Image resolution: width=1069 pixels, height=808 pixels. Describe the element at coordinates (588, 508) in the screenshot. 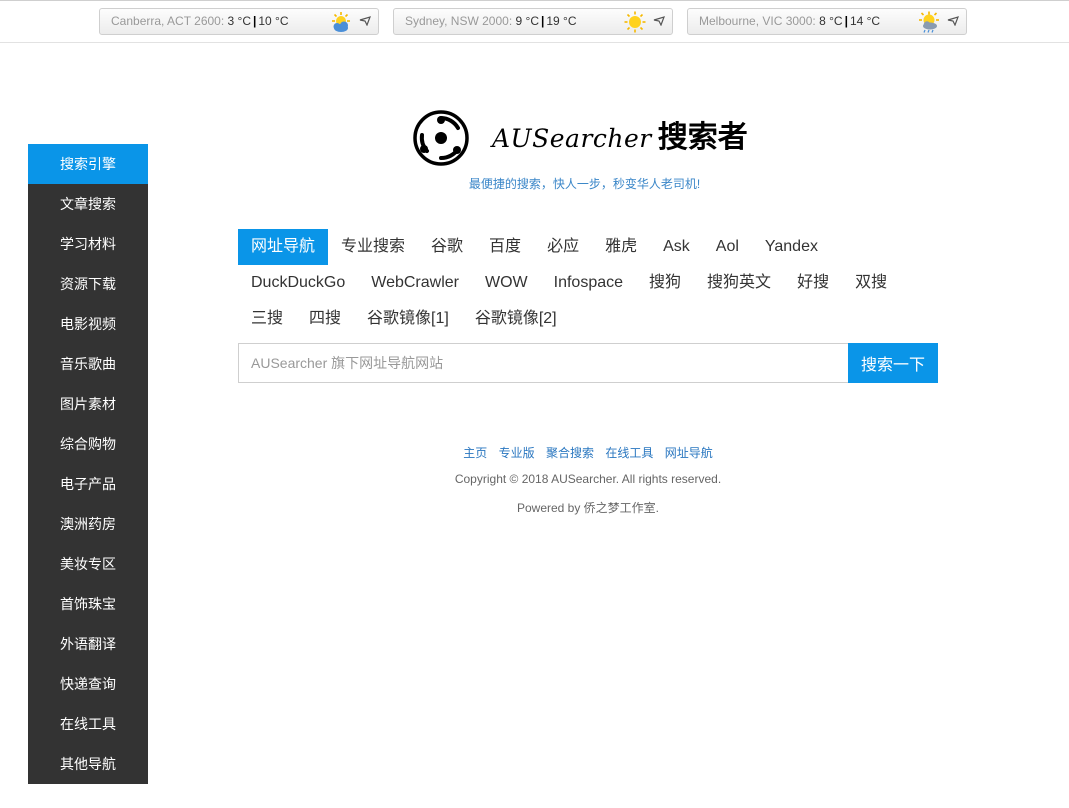

I see `powered-by-text: Powered by 侨之梦工作室.` at that location.